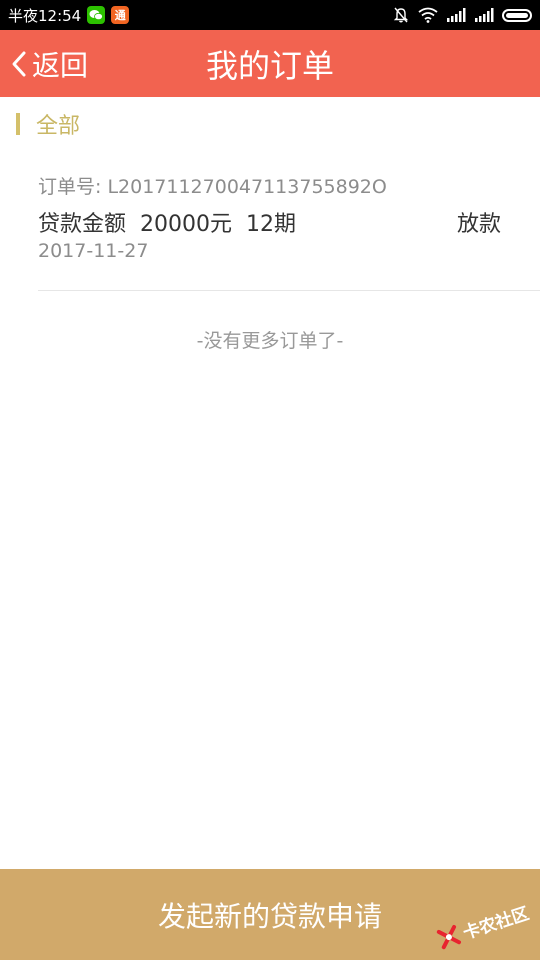  What do you see at coordinates (270, 15) in the screenshot?
I see `status-bar: 半夜12:54 通` at bounding box center [270, 15].